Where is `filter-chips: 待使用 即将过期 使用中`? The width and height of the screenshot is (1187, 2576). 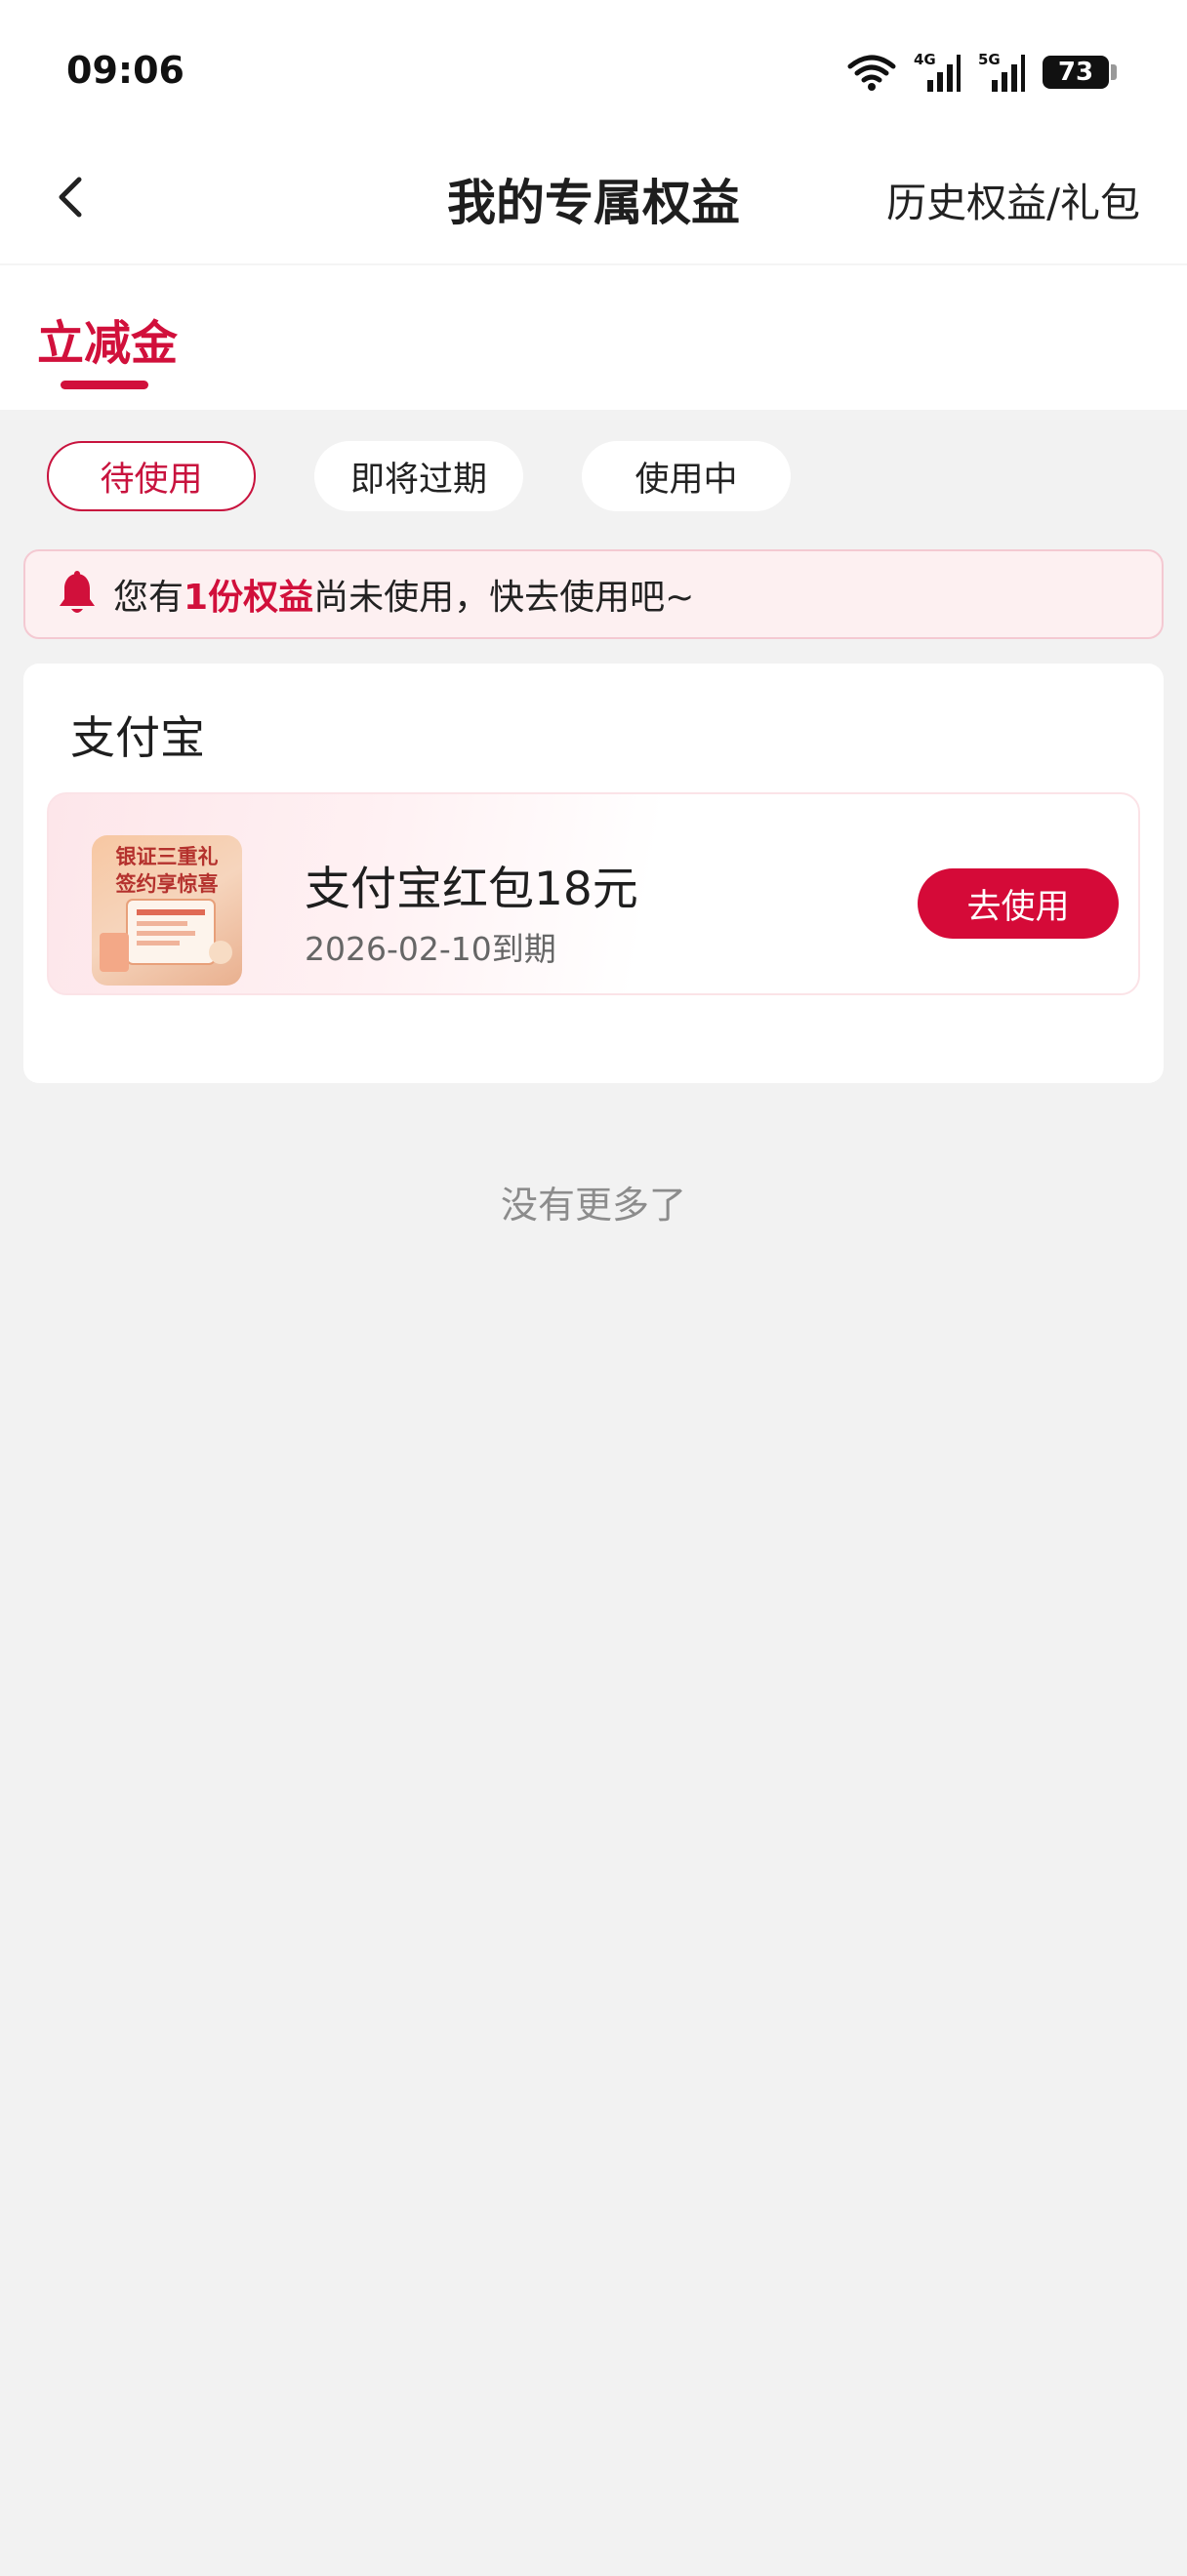 filter-chips: 待使用 即将过期 使用中 is located at coordinates (419, 476).